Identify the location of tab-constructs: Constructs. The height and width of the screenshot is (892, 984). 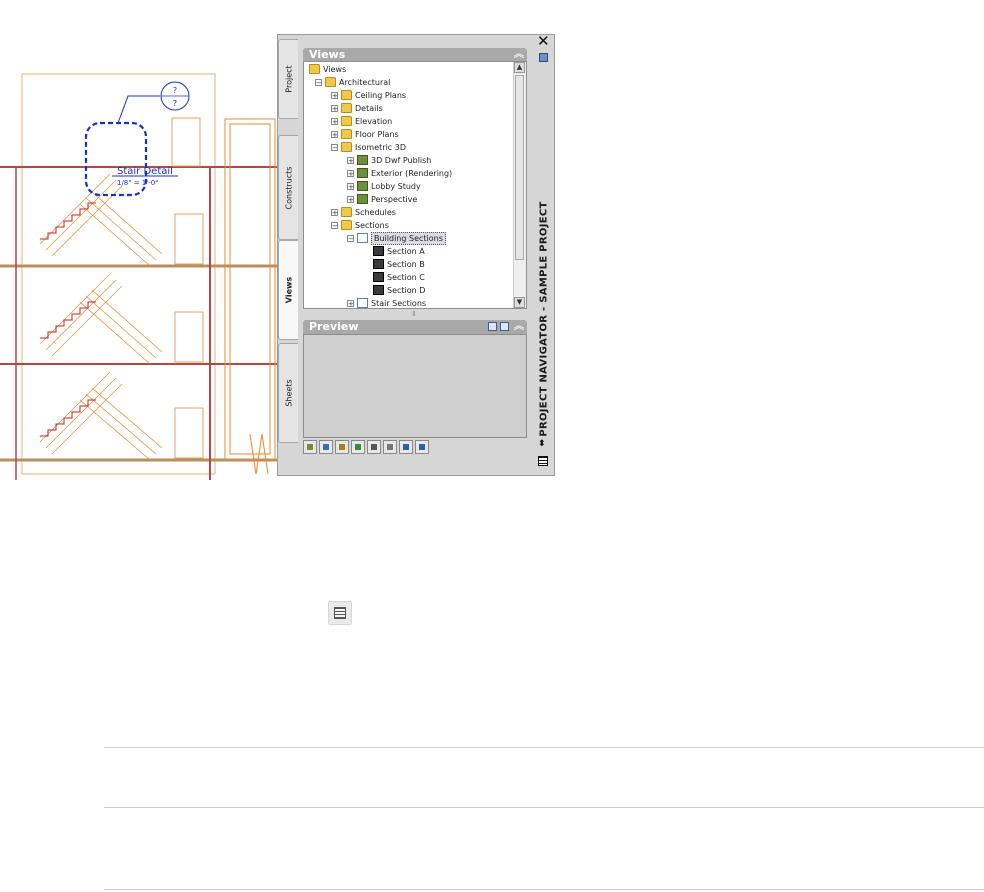
(288, 187).